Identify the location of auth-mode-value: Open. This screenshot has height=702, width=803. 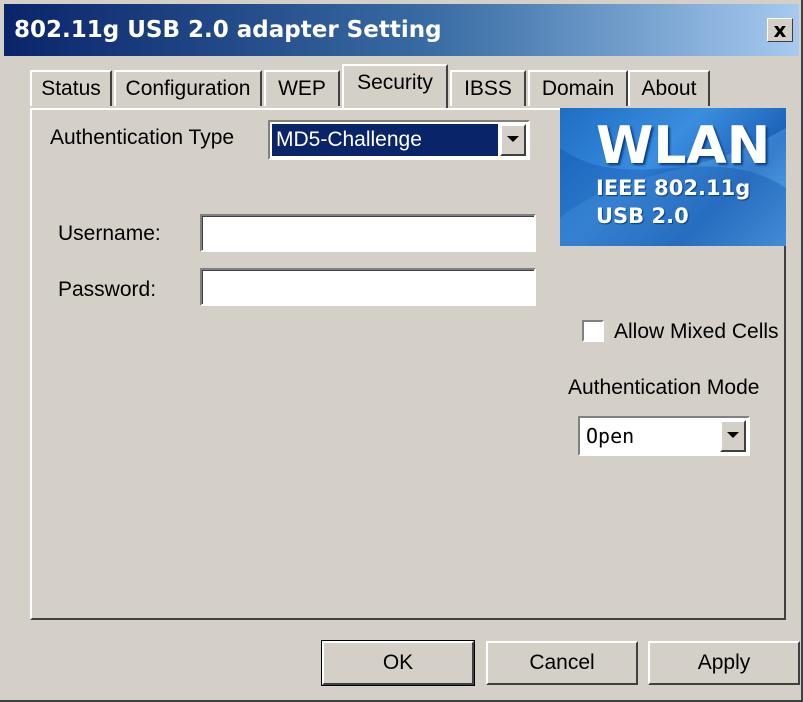
(610, 436).